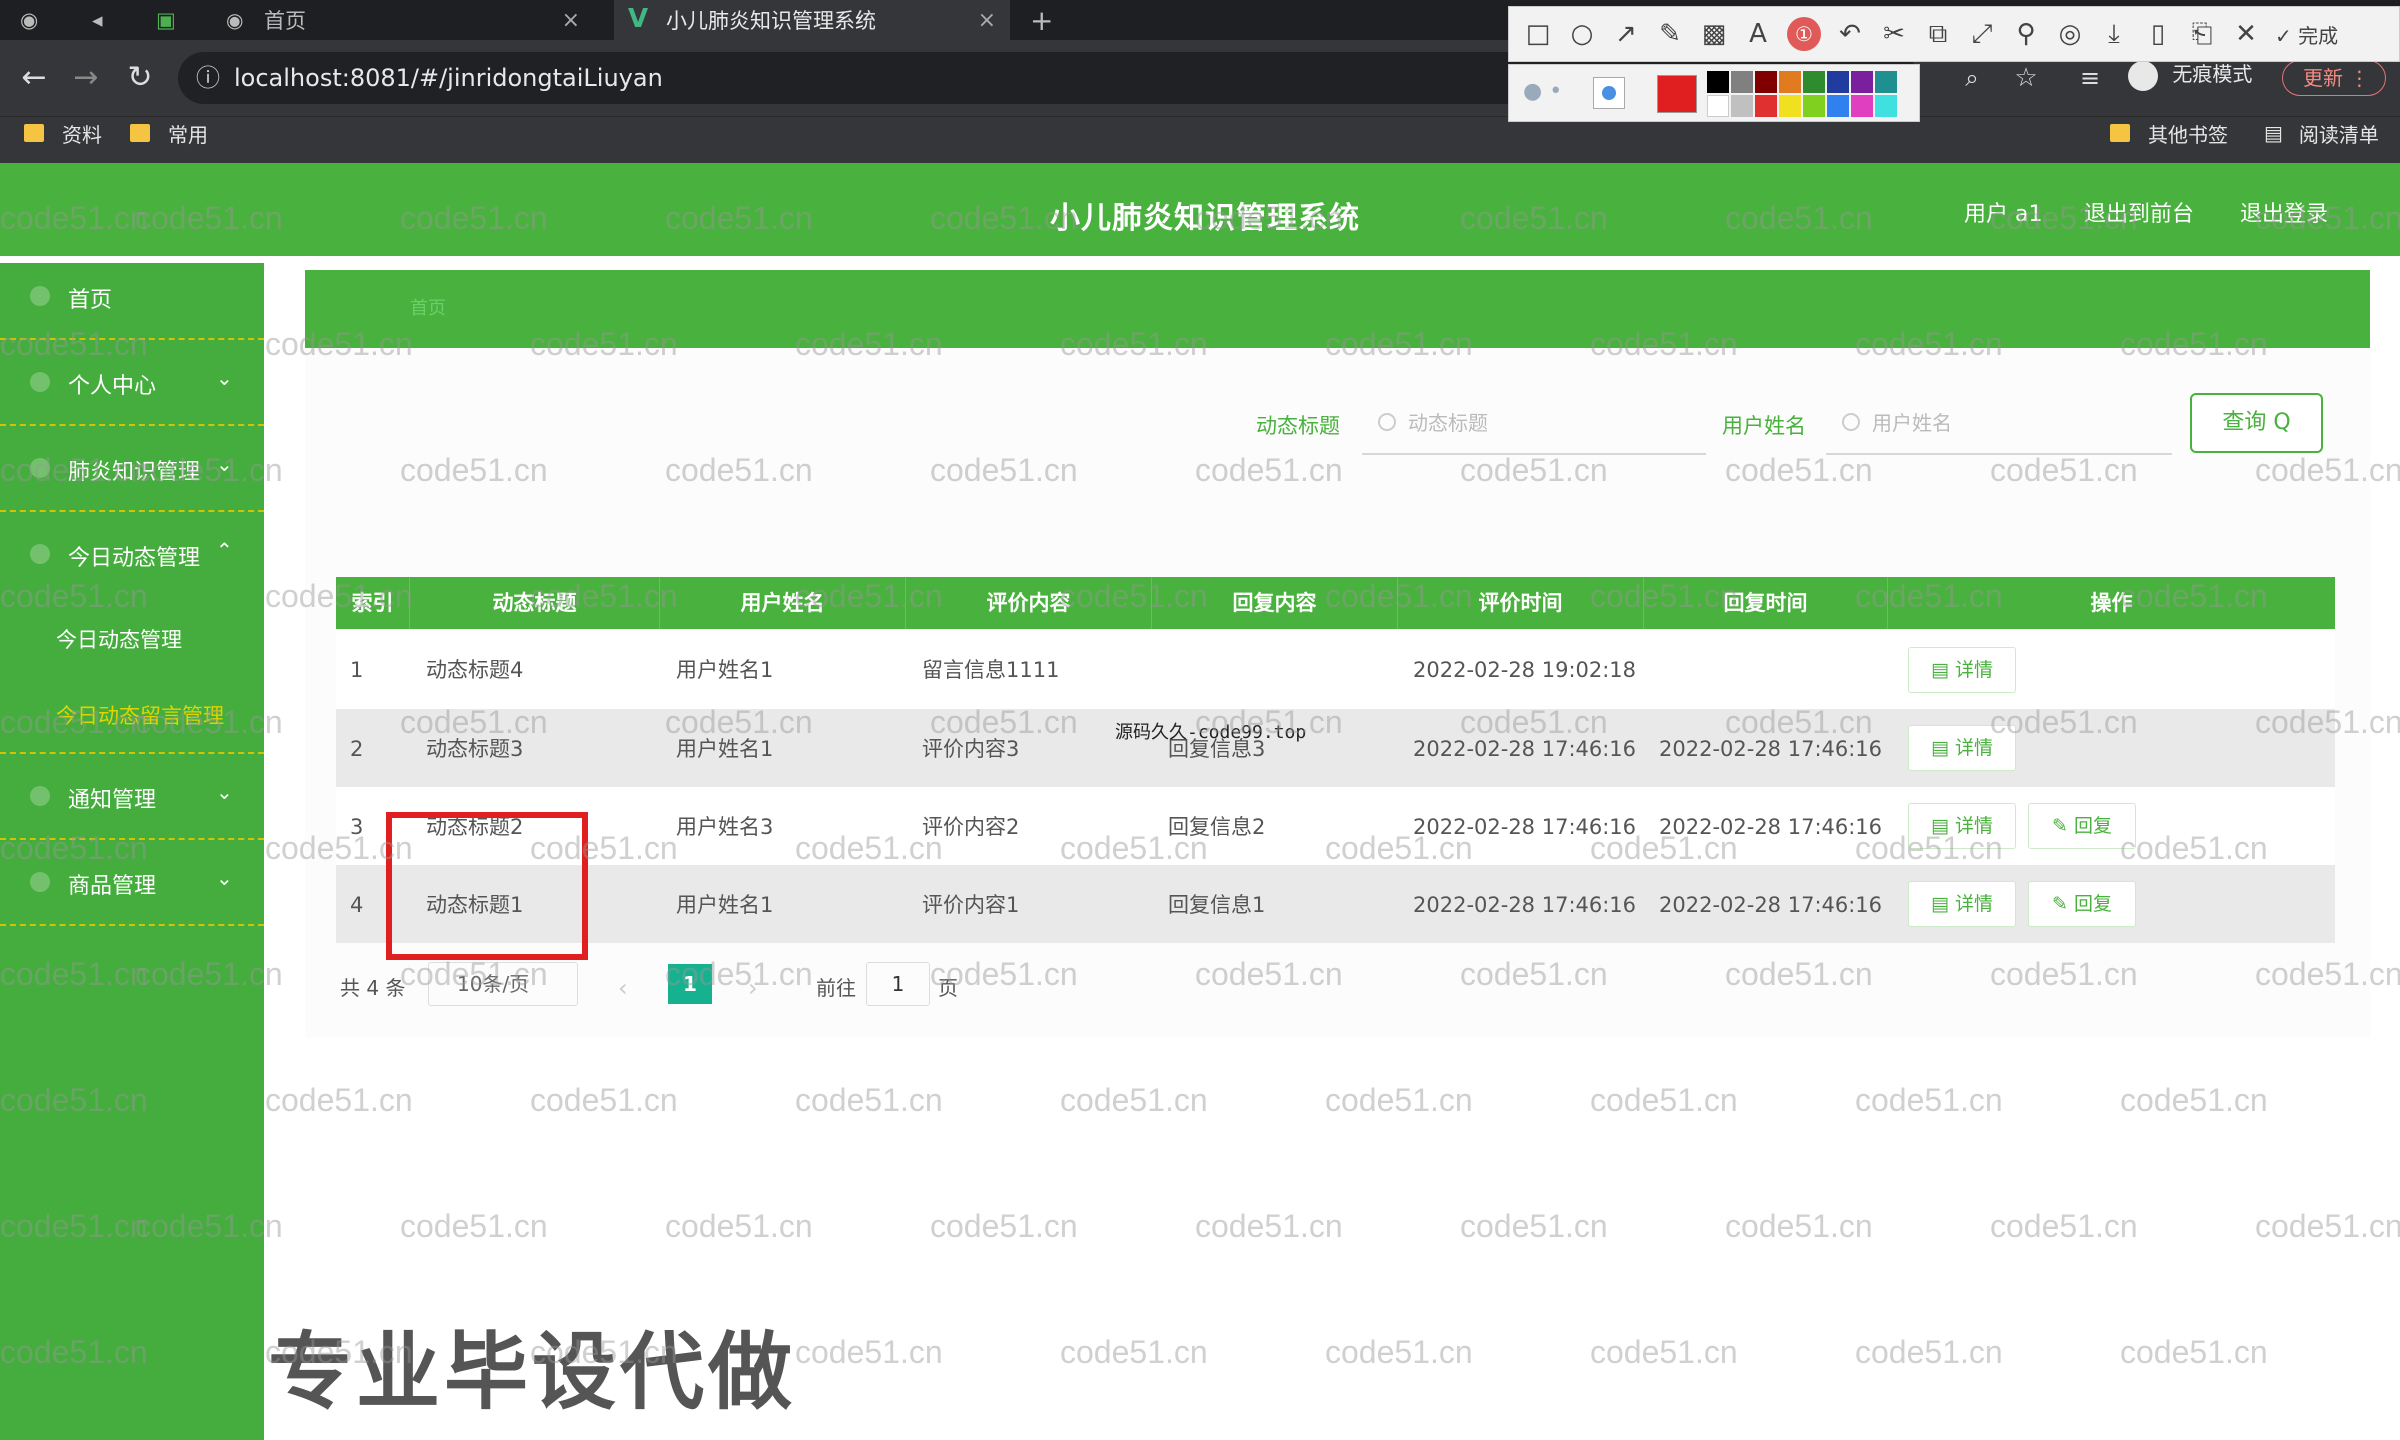  What do you see at coordinates (34, 78) in the screenshot?
I see `back-icon: ←` at bounding box center [34, 78].